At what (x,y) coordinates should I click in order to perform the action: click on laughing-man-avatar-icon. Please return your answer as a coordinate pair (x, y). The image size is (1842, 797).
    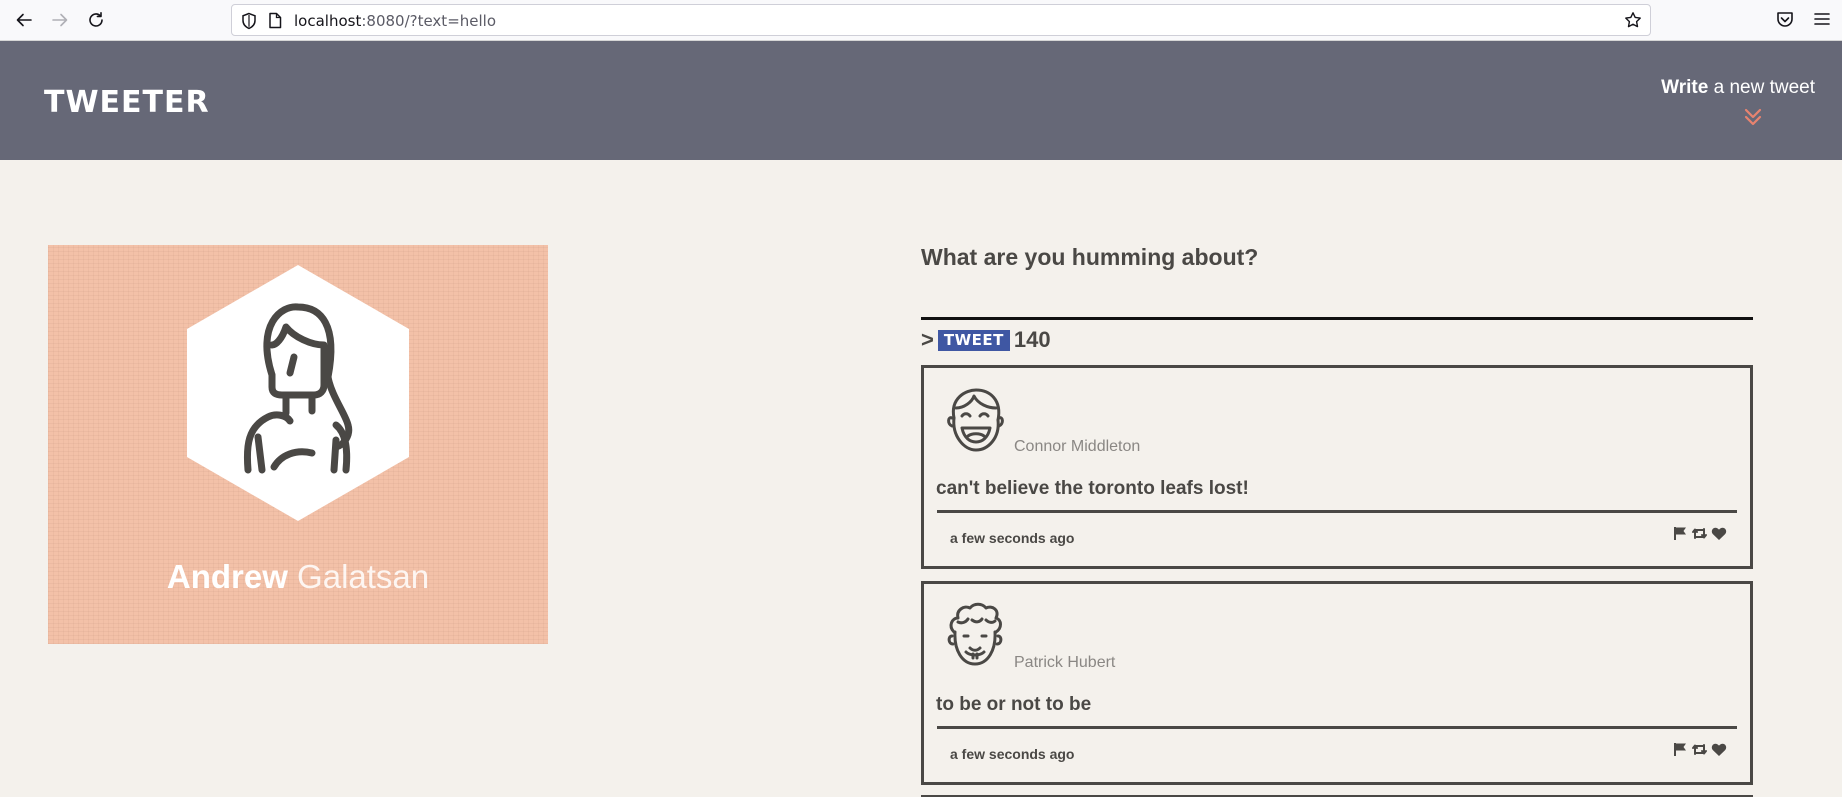
    Looking at the image, I should click on (975, 420).